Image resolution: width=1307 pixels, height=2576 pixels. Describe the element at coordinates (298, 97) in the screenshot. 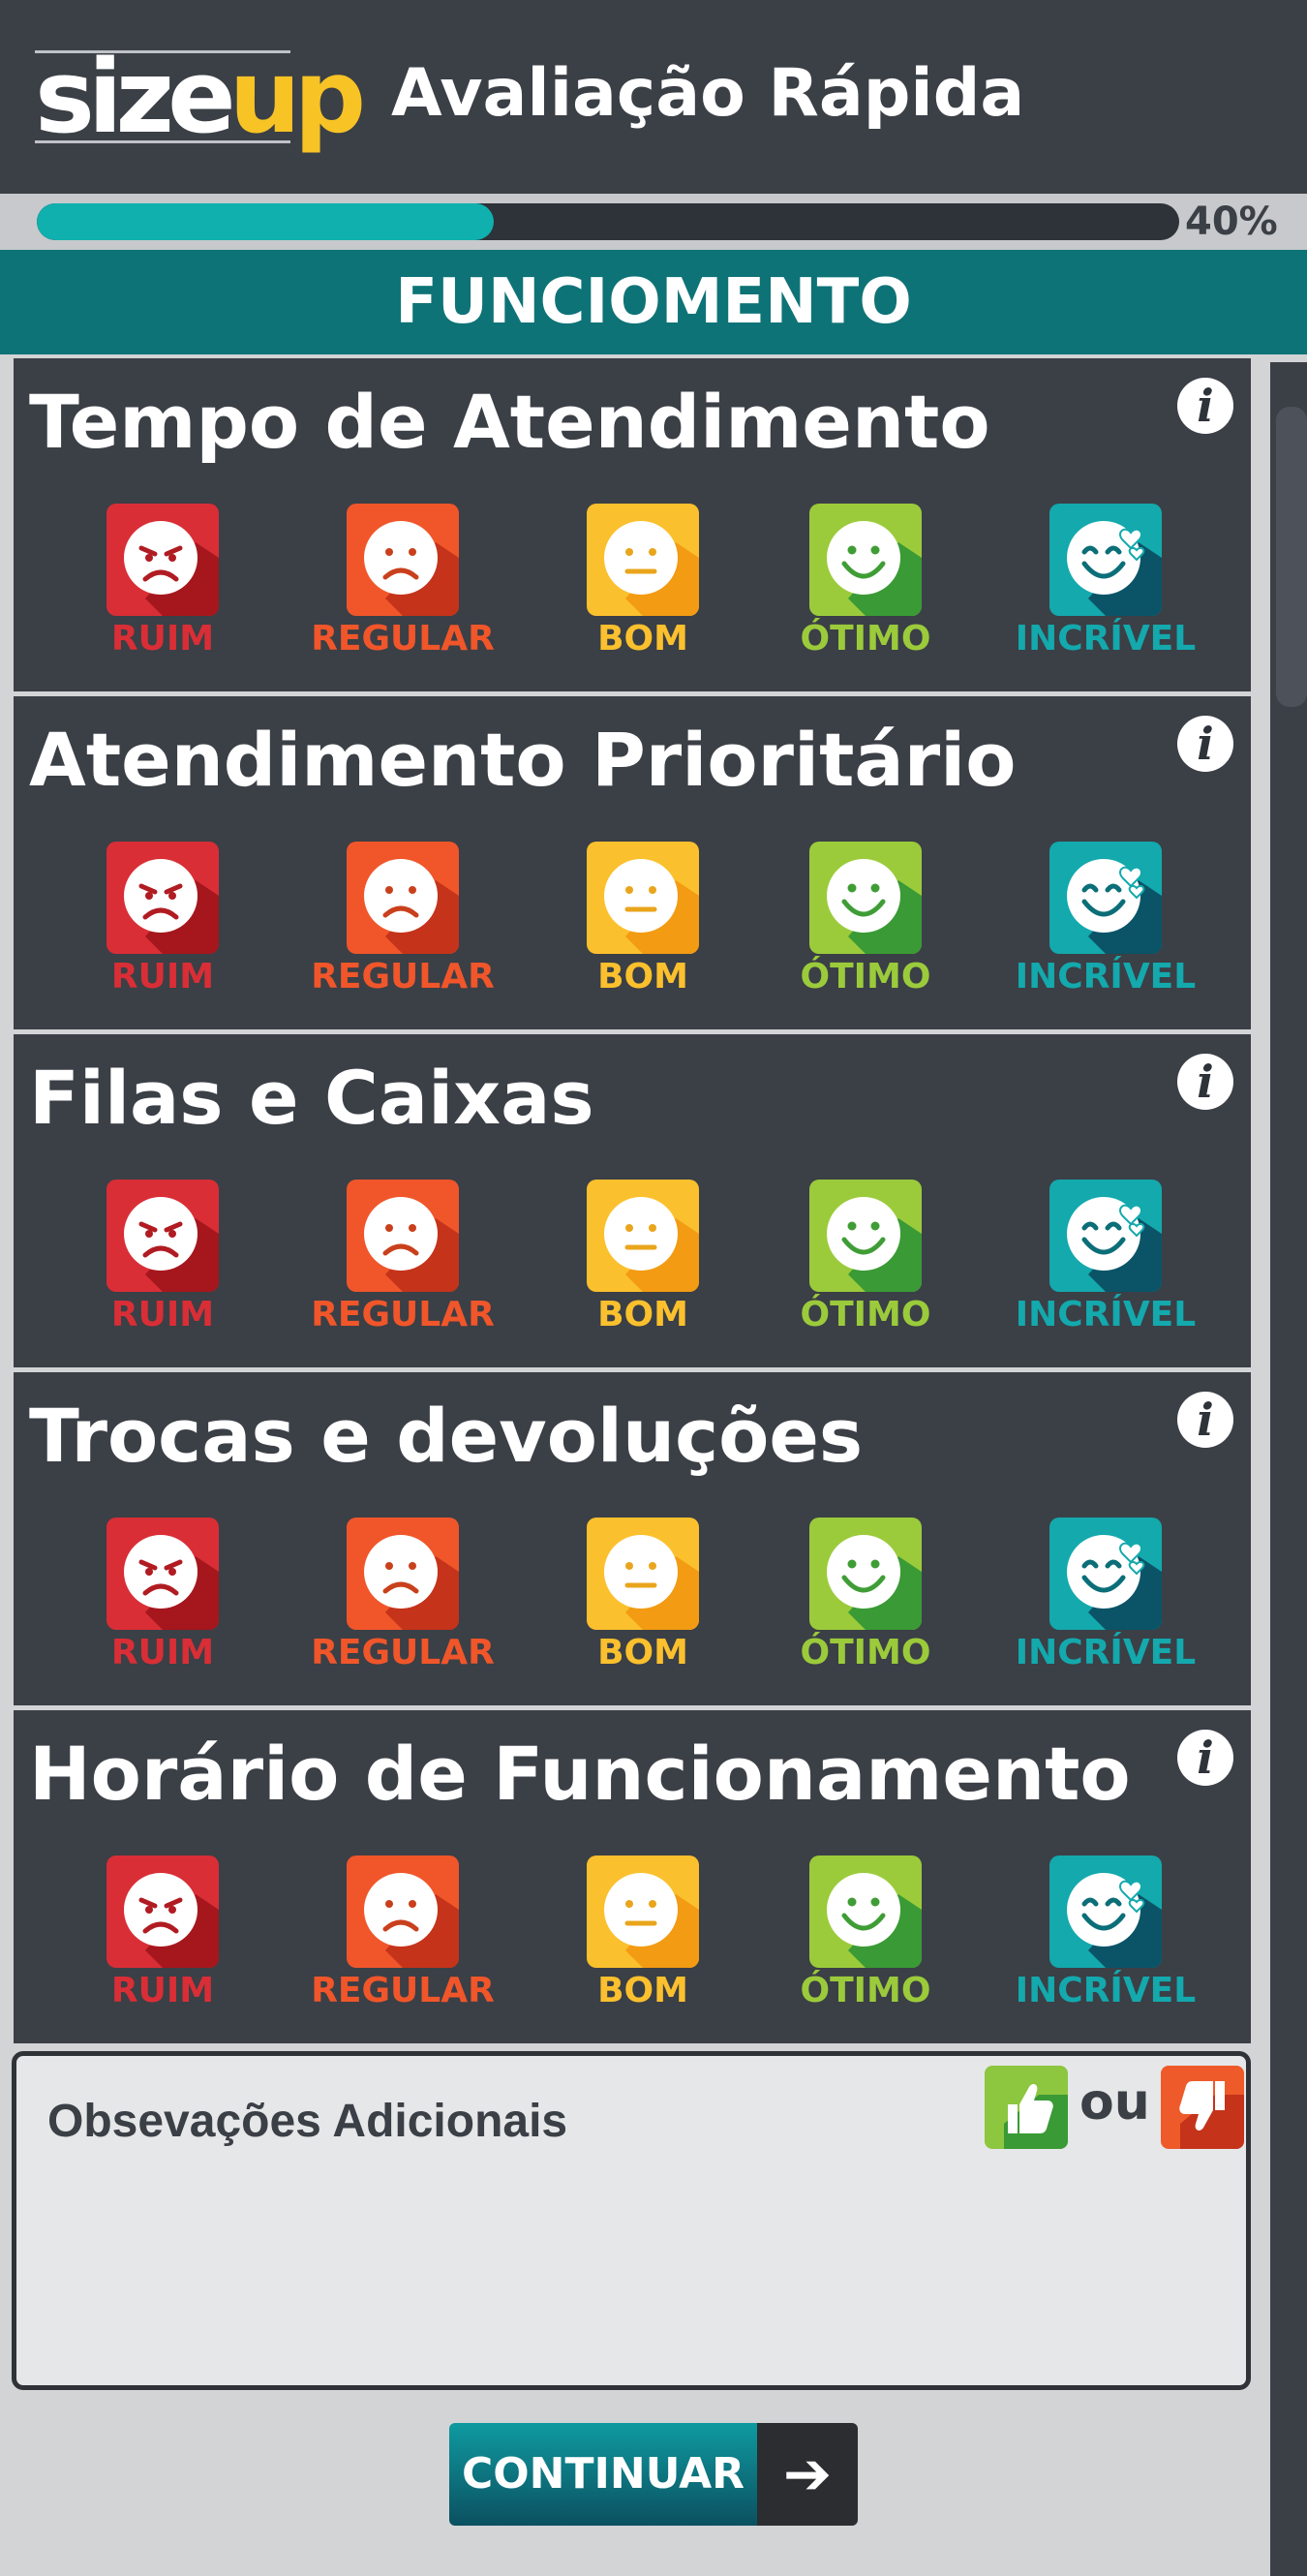

I see `logo-text-up: up` at that location.